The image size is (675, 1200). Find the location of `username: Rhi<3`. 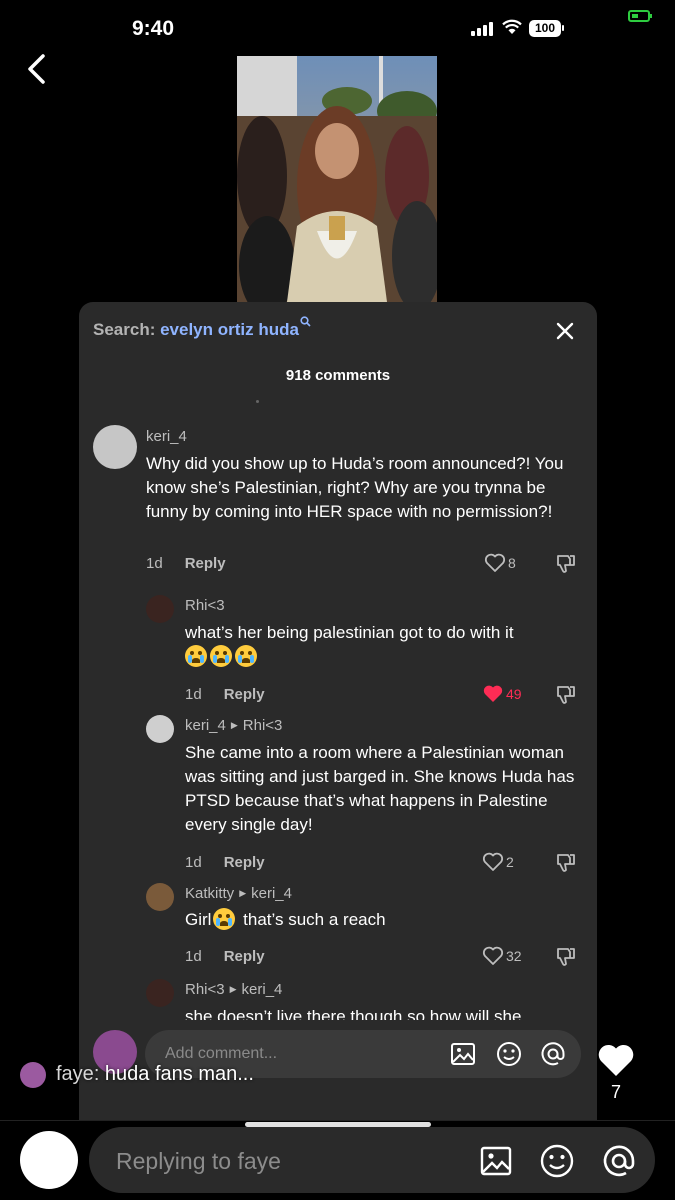

username: Rhi<3 is located at coordinates (205, 989).